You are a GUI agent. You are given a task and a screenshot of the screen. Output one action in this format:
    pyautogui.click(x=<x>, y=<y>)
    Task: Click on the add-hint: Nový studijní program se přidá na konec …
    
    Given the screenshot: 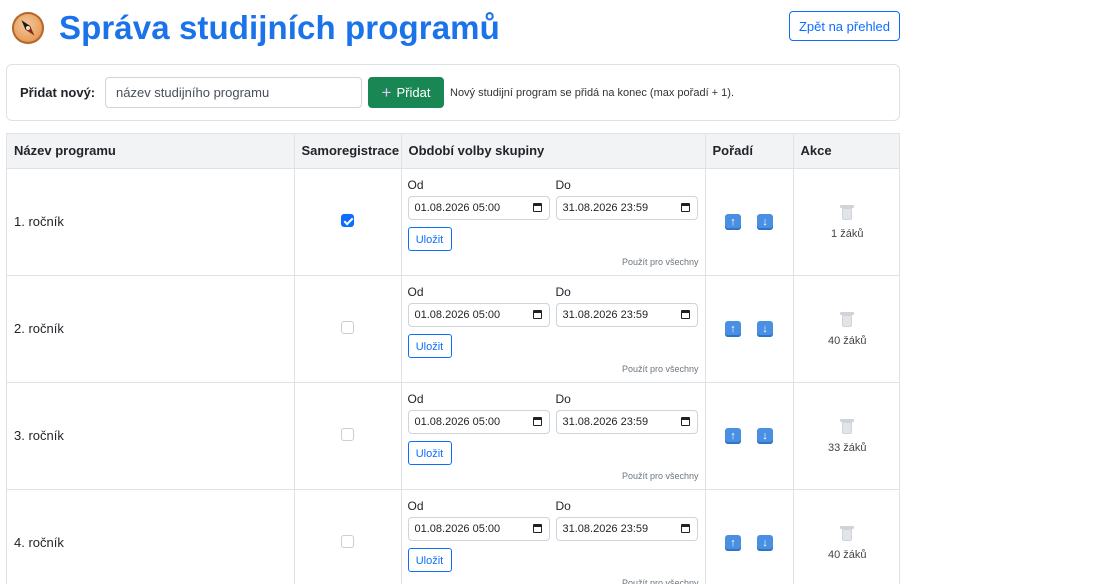 What is the action you would take?
    pyautogui.click(x=592, y=93)
    